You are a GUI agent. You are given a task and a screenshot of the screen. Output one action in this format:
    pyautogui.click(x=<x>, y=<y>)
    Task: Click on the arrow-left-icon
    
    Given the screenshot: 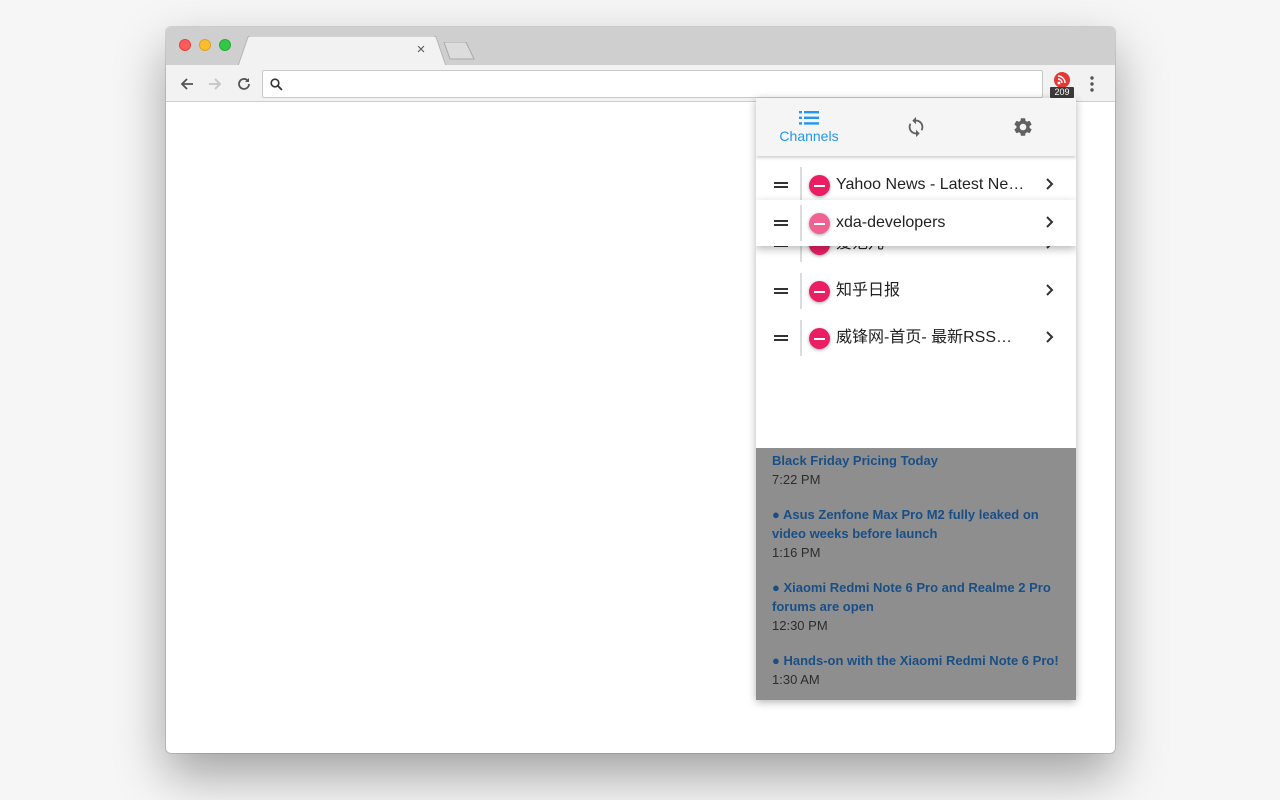 What is the action you would take?
    pyautogui.click(x=186, y=84)
    